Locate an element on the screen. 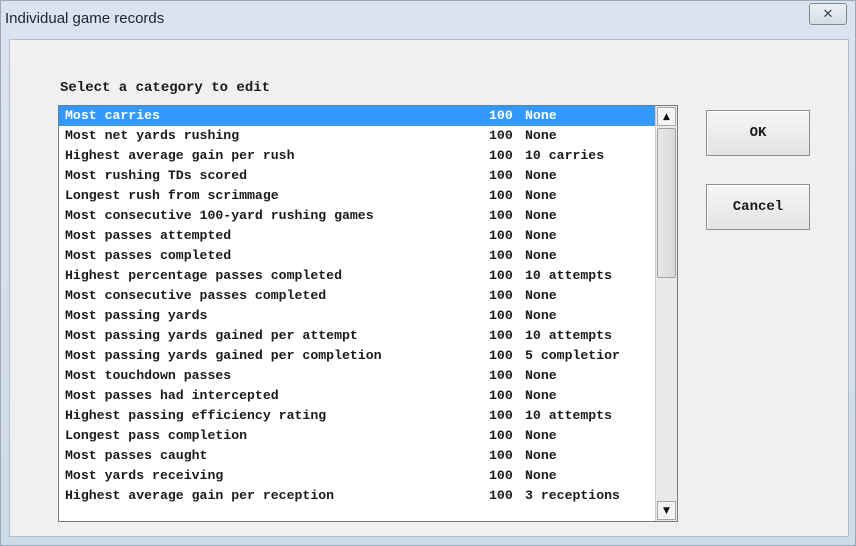 The width and height of the screenshot is (856, 546). list-item: Most passes had intercepted 100 None is located at coordinates (357, 396).